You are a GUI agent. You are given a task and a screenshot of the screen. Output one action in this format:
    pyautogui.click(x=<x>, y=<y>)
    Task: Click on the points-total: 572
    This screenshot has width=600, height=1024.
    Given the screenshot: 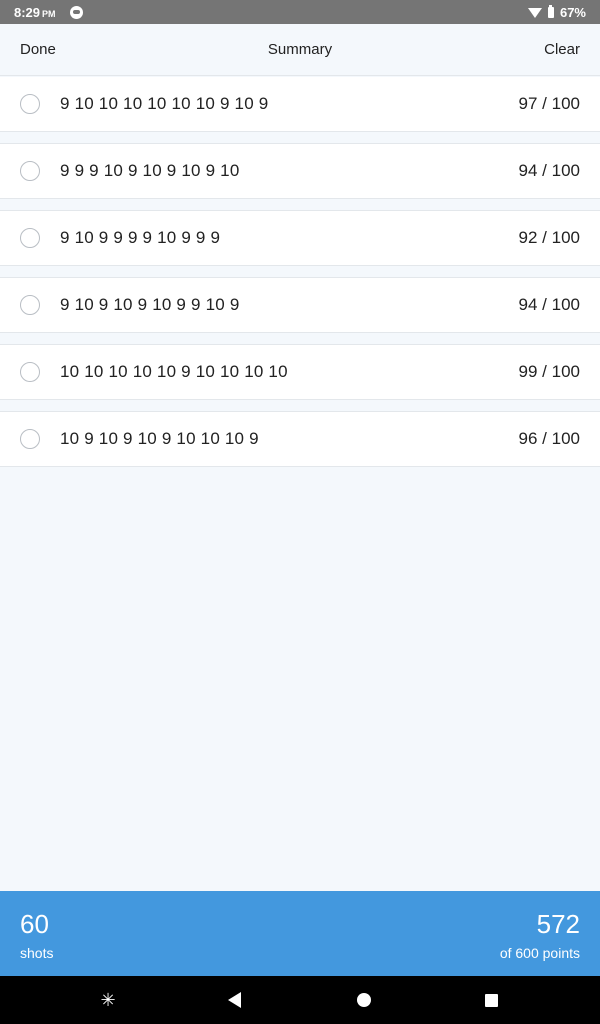 What is the action you would take?
    pyautogui.click(x=558, y=924)
    